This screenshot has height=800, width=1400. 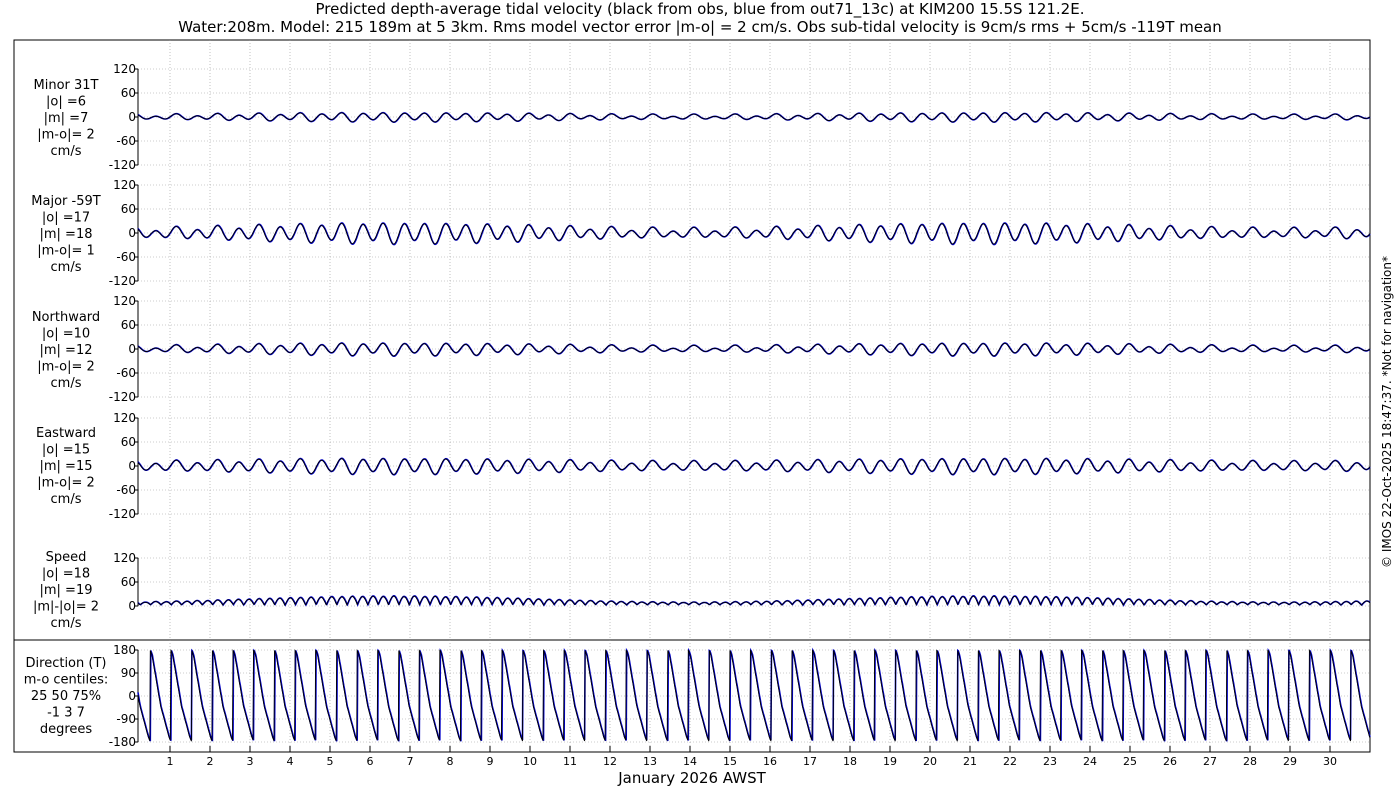 I want to click on panel-label-line: |m|-|o|= 2, so click(x=66, y=607).